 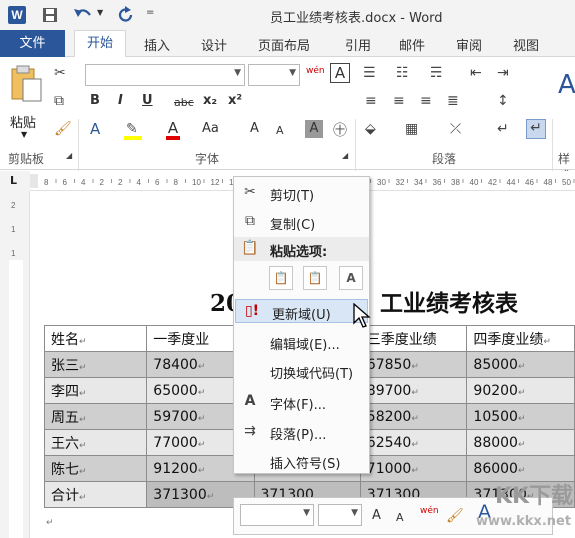 What do you see at coordinates (63, 129) in the screenshot?
I see `format-painter-icon: 🖌` at bounding box center [63, 129].